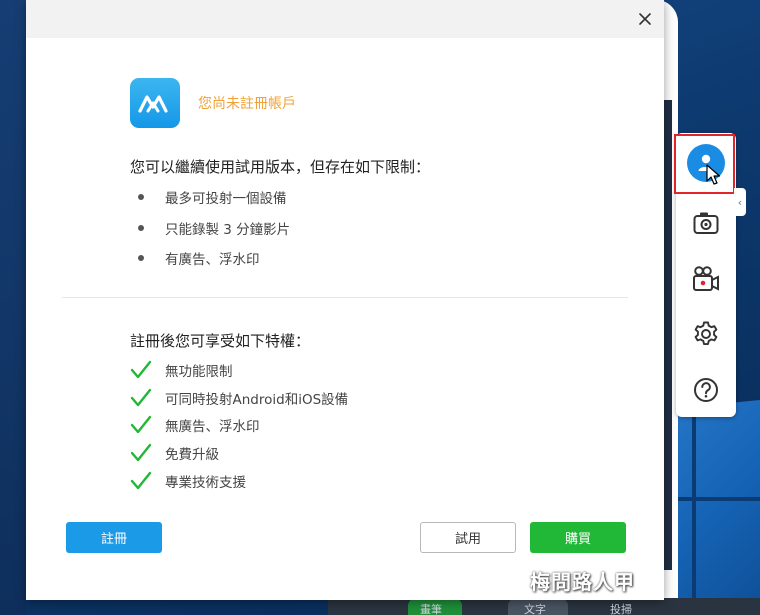 This screenshot has height=615, width=760. Describe the element at coordinates (345, 19) in the screenshot. I see `dialog-header` at that location.